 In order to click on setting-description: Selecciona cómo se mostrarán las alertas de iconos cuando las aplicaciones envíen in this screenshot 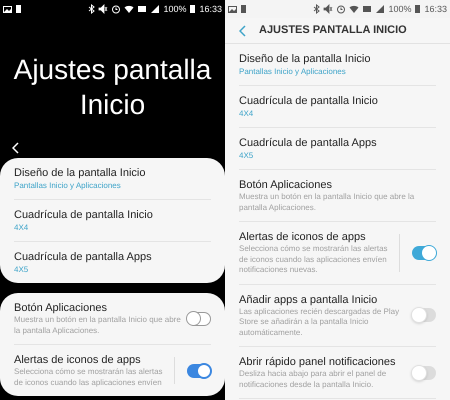, I will do `click(89, 377)`.